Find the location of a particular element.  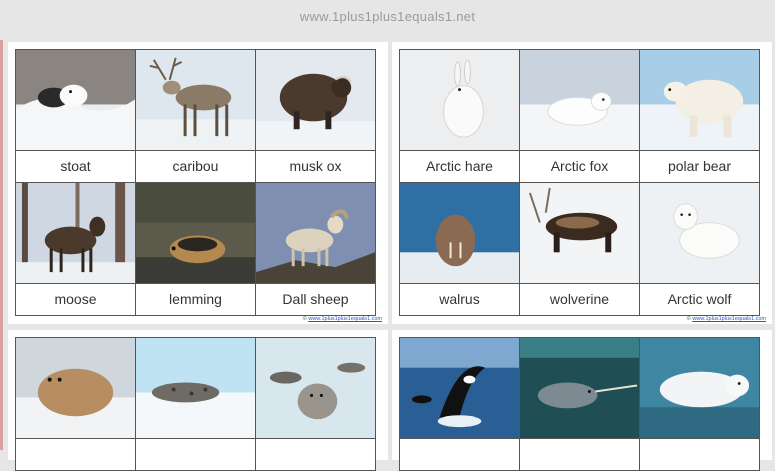

card-label: moose is located at coordinates (75, 299).